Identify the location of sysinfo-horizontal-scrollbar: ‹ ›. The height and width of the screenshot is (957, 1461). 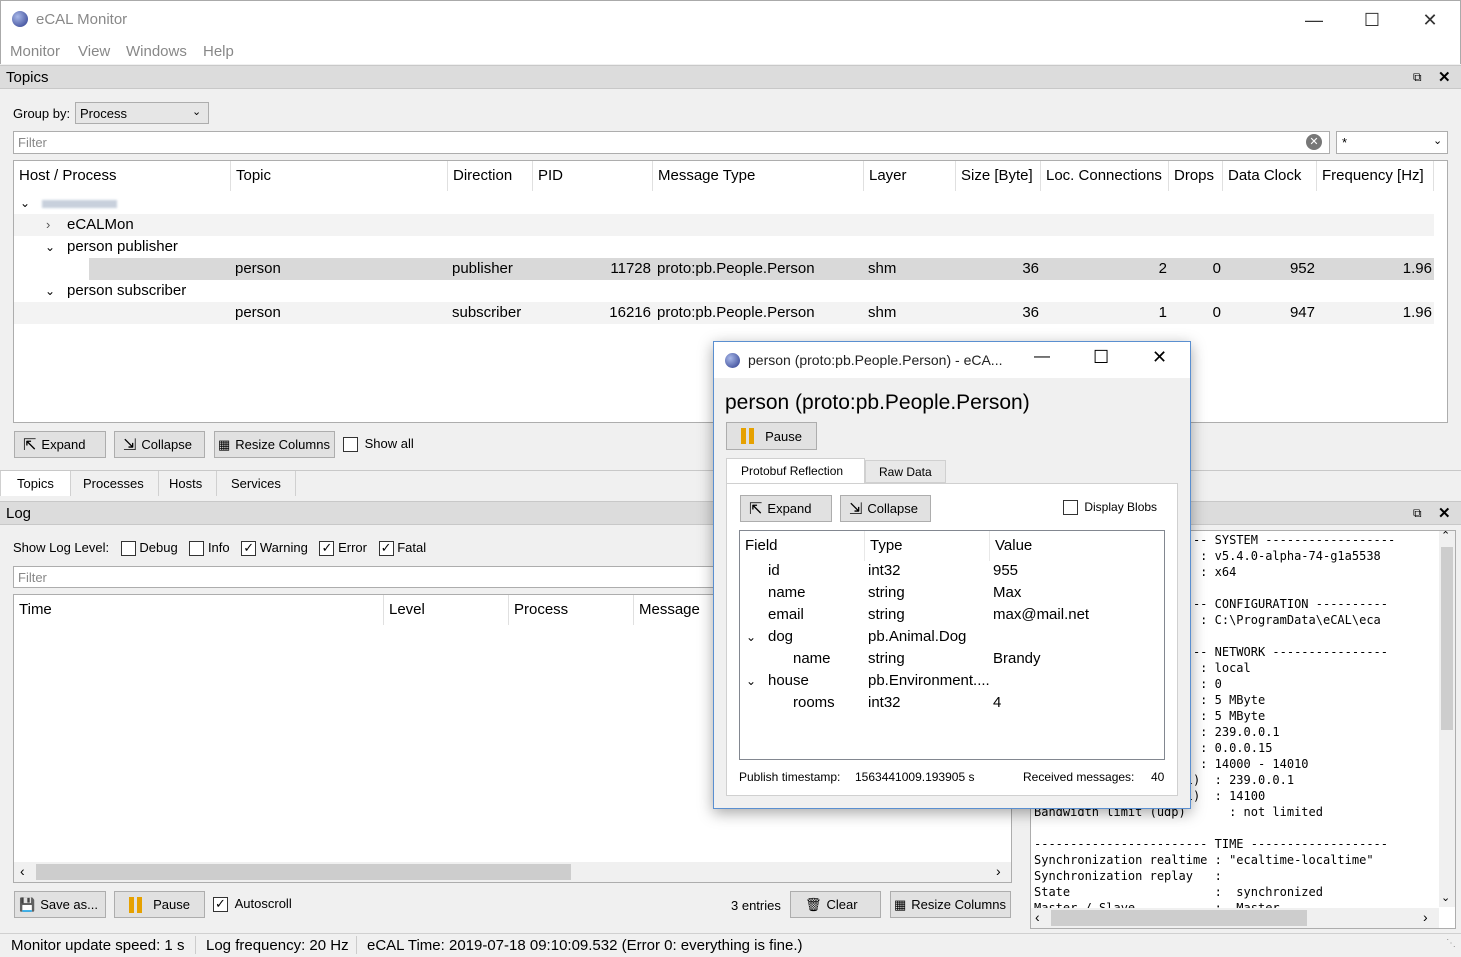
(1235, 918).